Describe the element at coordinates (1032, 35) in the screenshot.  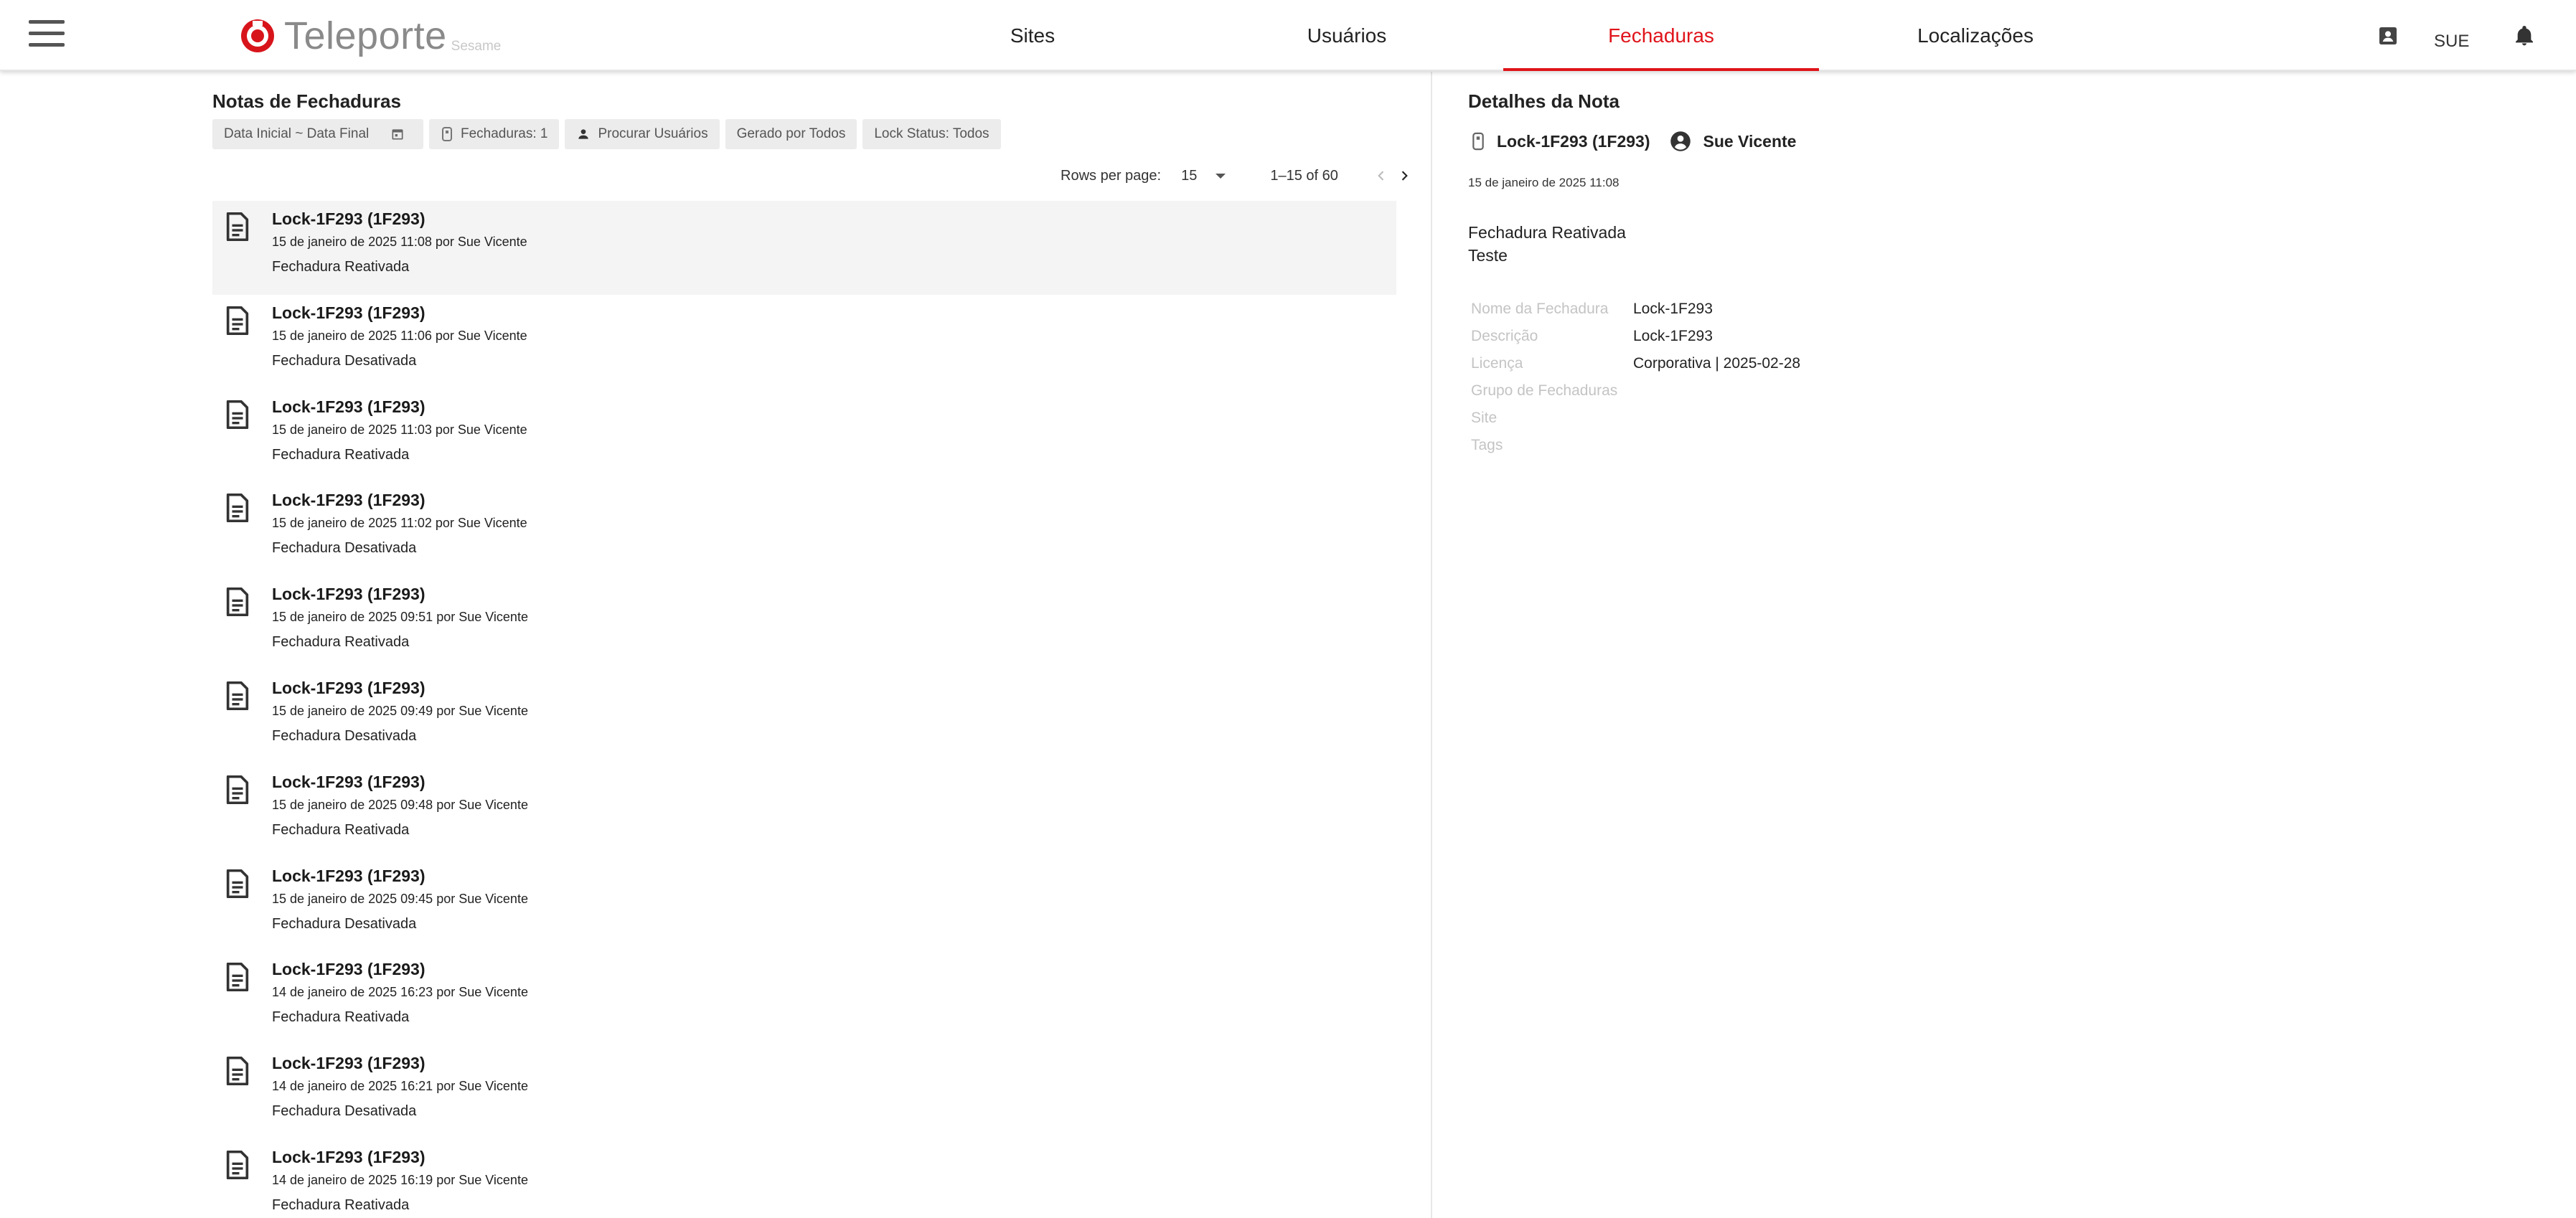
I see `tab-sites: Sites` at that location.